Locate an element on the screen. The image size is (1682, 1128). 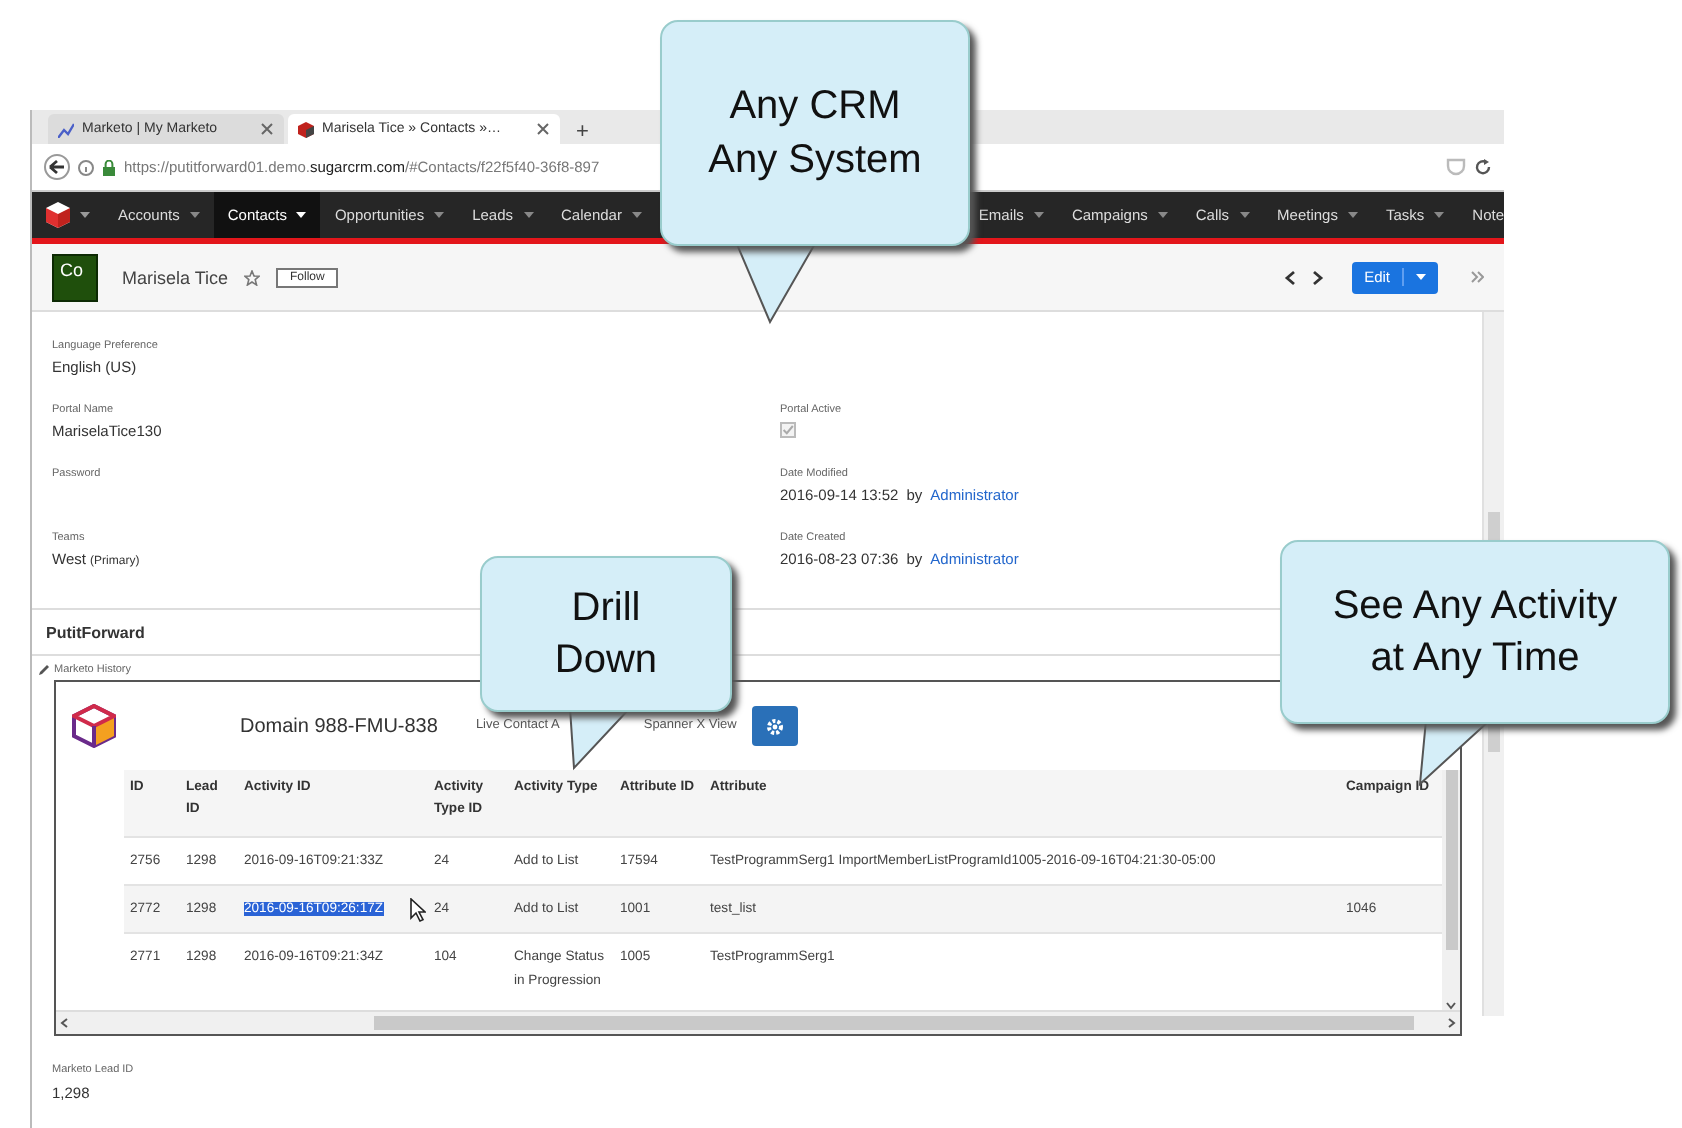
lock-icon is located at coordinates (109, 167).